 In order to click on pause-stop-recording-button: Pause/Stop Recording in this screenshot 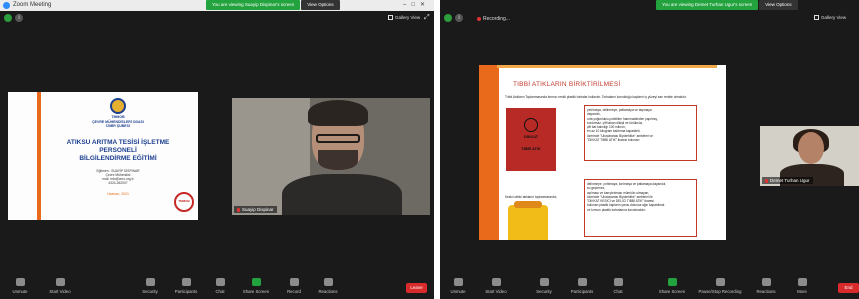, I will do `click(720, 286)`.